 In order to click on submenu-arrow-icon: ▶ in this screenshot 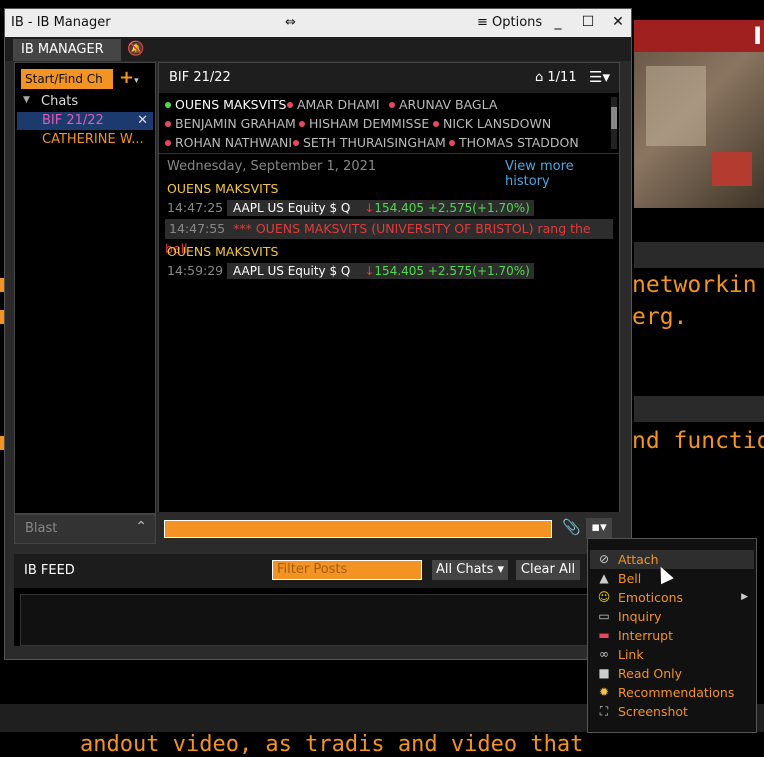, I will do `click(744, 597)`.